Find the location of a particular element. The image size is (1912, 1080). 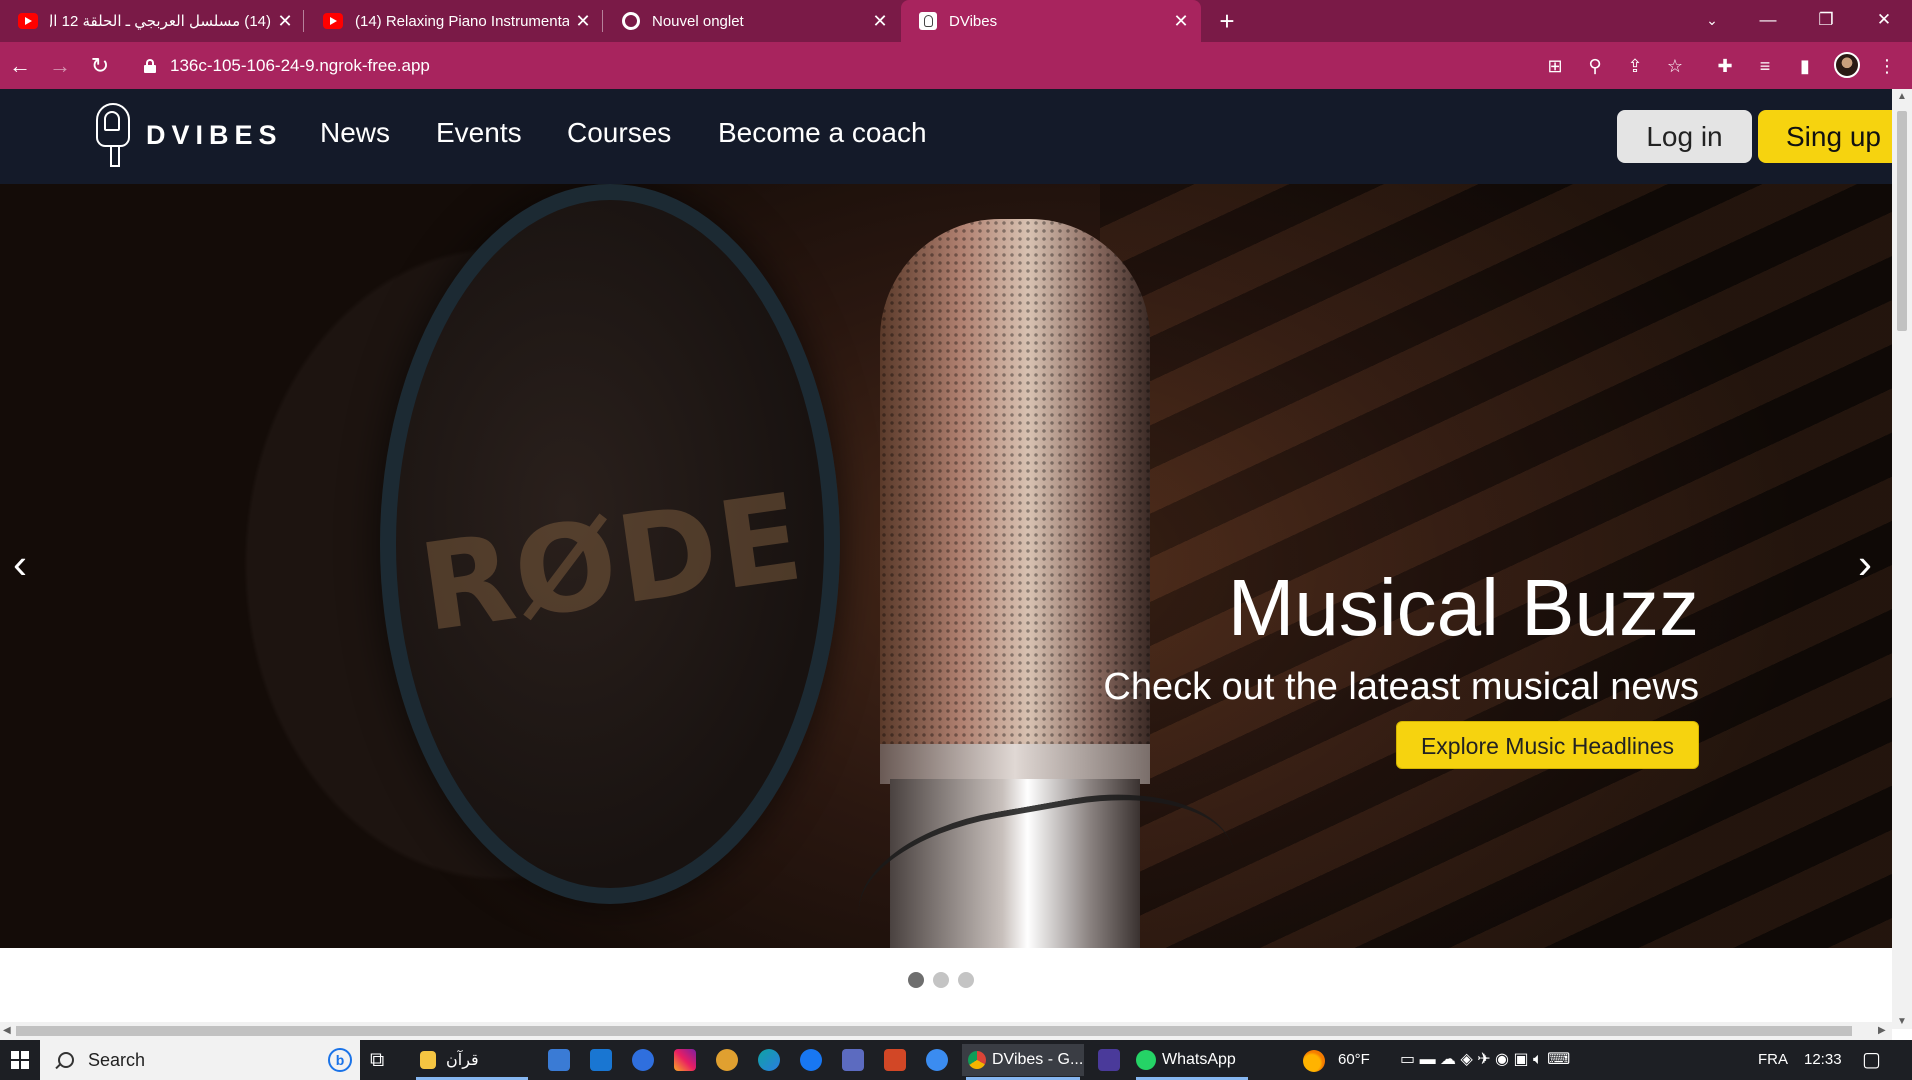

tab-youtube-piano: (14) Relaxing Piano Instrumental ✕ is located at coordinates (454, 21).